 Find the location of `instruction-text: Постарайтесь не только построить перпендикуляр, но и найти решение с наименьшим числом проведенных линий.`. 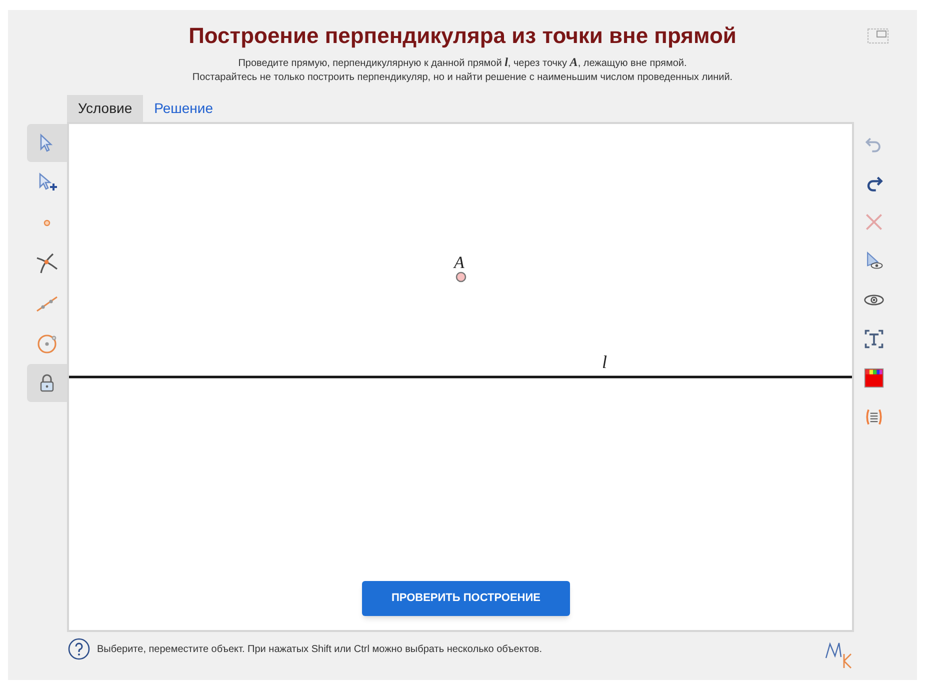

instruction-text: Постарайтесь не только построить перпендикуляр, но и найти решение с наименьшим числом проведенных линий. is located at coordinates (462, 78).